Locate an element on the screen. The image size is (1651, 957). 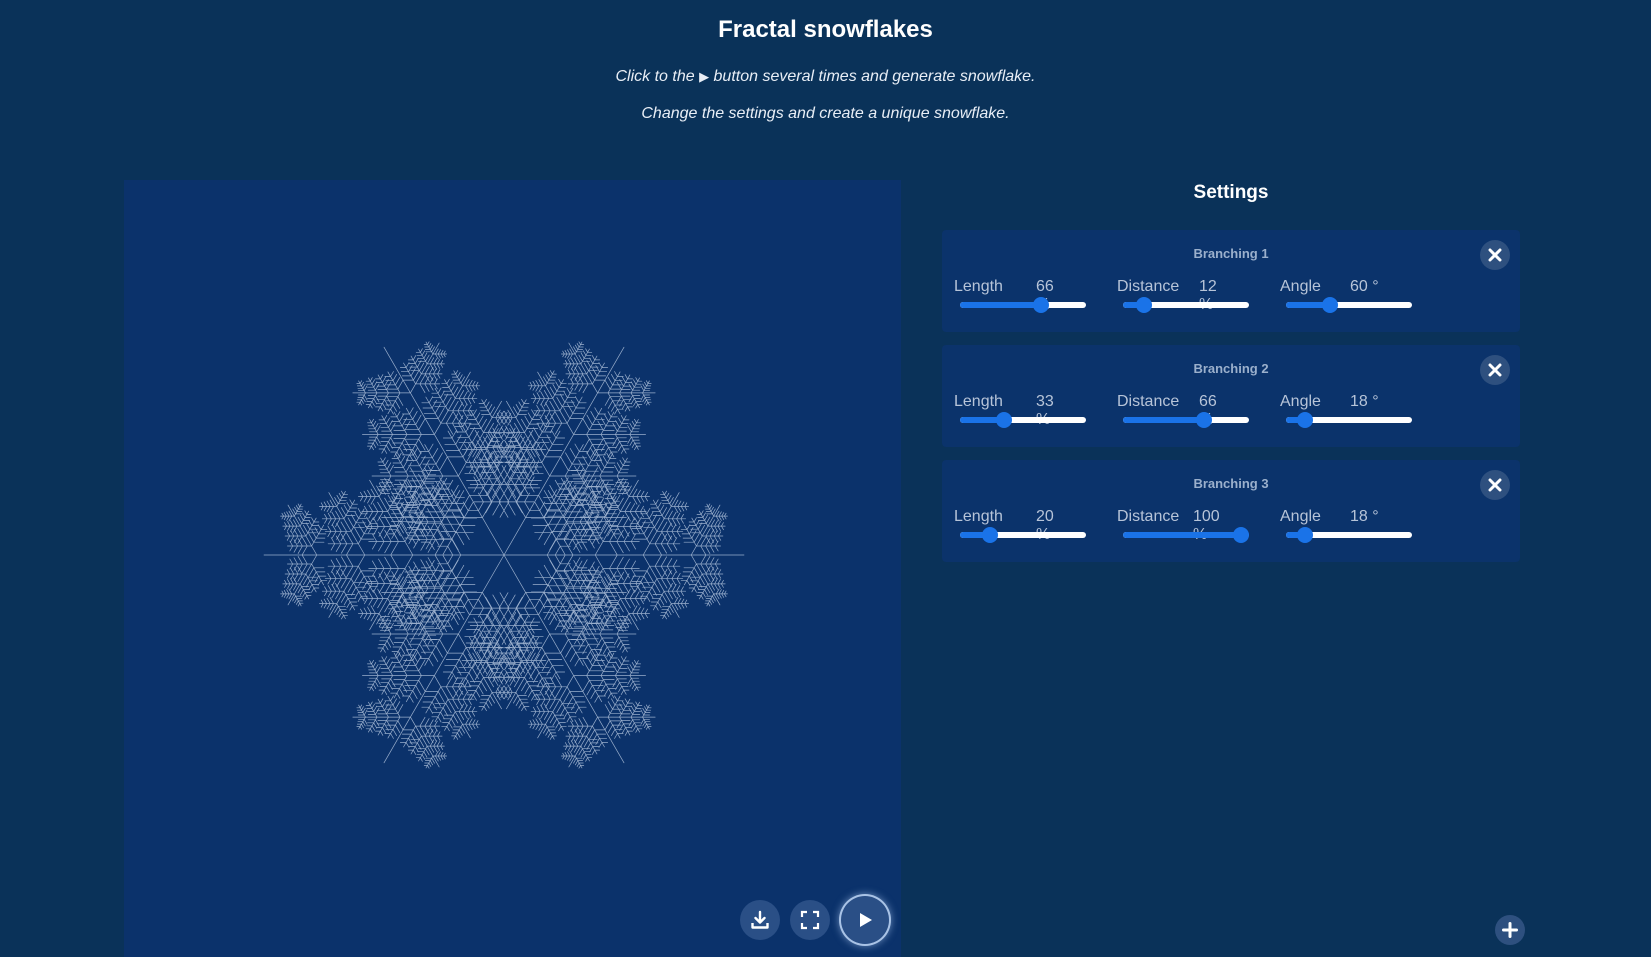
length-param: Length 66 % is located at coordinates (1014, 300).